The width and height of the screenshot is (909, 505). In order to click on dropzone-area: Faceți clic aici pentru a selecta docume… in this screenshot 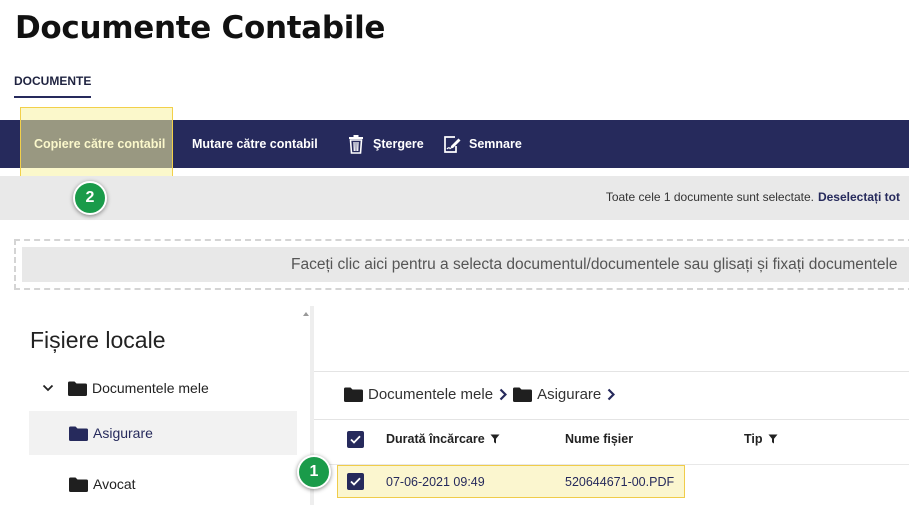, I will do `click(465, 264)`.